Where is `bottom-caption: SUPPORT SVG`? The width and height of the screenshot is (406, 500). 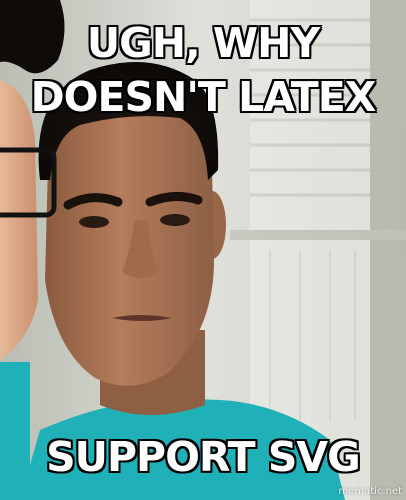 bottom-caption: SUPPORT SVG is located at coordinates (203, 457).